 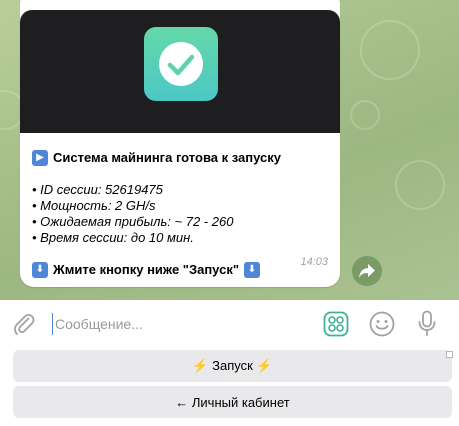 I want to click on forward-arrow-icon, so click(x=367, y=271).